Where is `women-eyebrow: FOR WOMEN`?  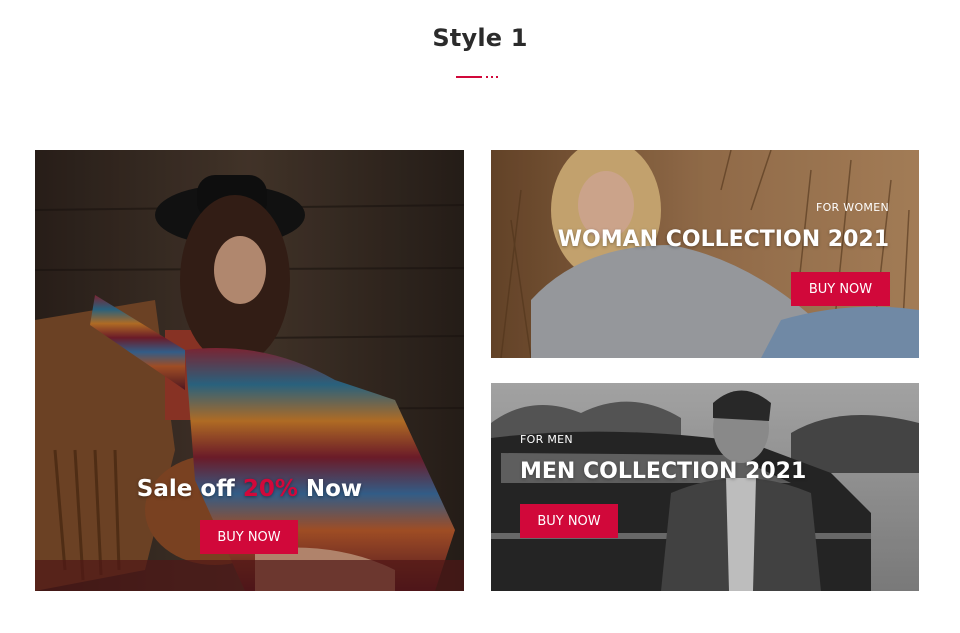 women-eyebrow: FOR WOMEN is located at coordinates (852, 207).